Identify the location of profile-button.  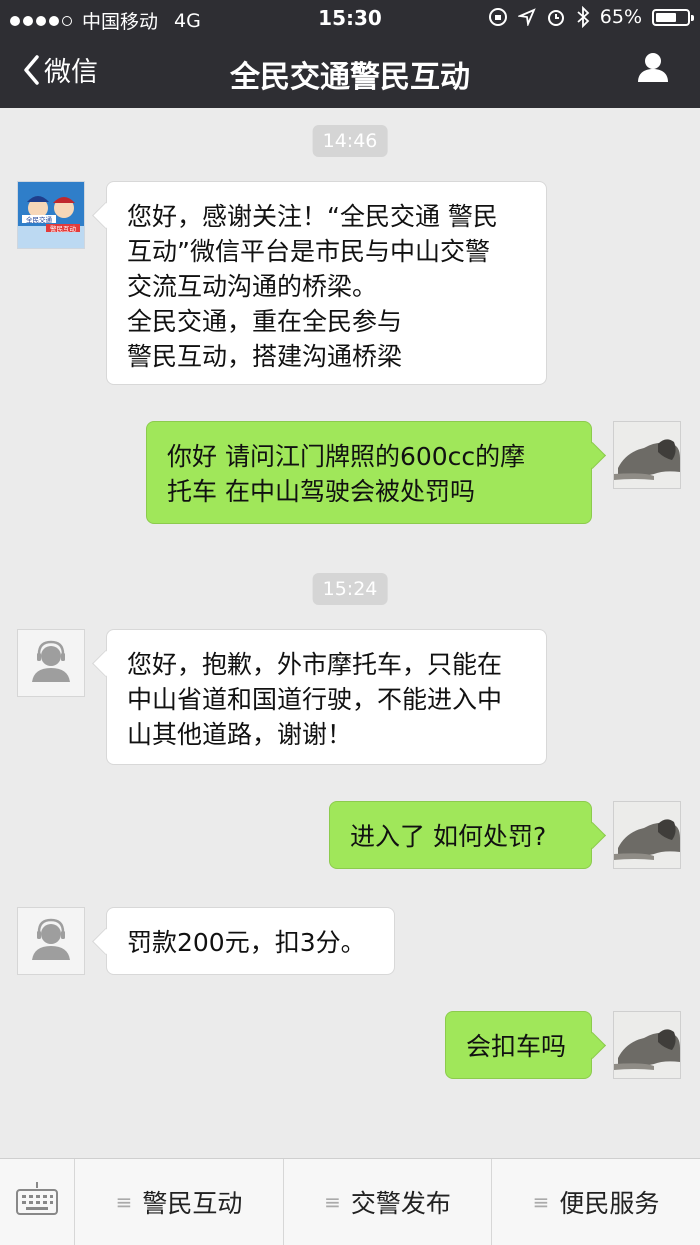
(653, 69).